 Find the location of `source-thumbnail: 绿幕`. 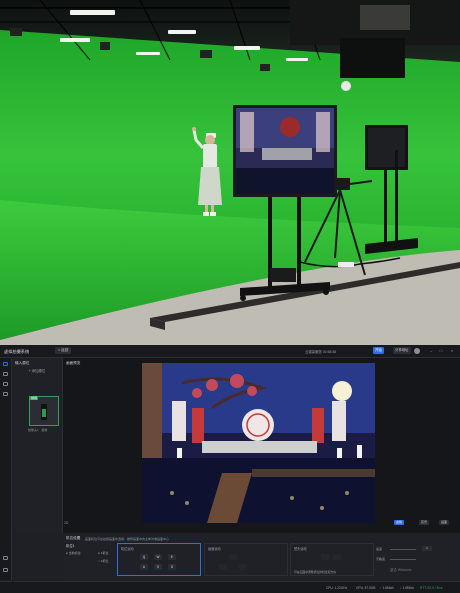

source-thumbnail: 绿幕 is located at coordinates (44, 411).